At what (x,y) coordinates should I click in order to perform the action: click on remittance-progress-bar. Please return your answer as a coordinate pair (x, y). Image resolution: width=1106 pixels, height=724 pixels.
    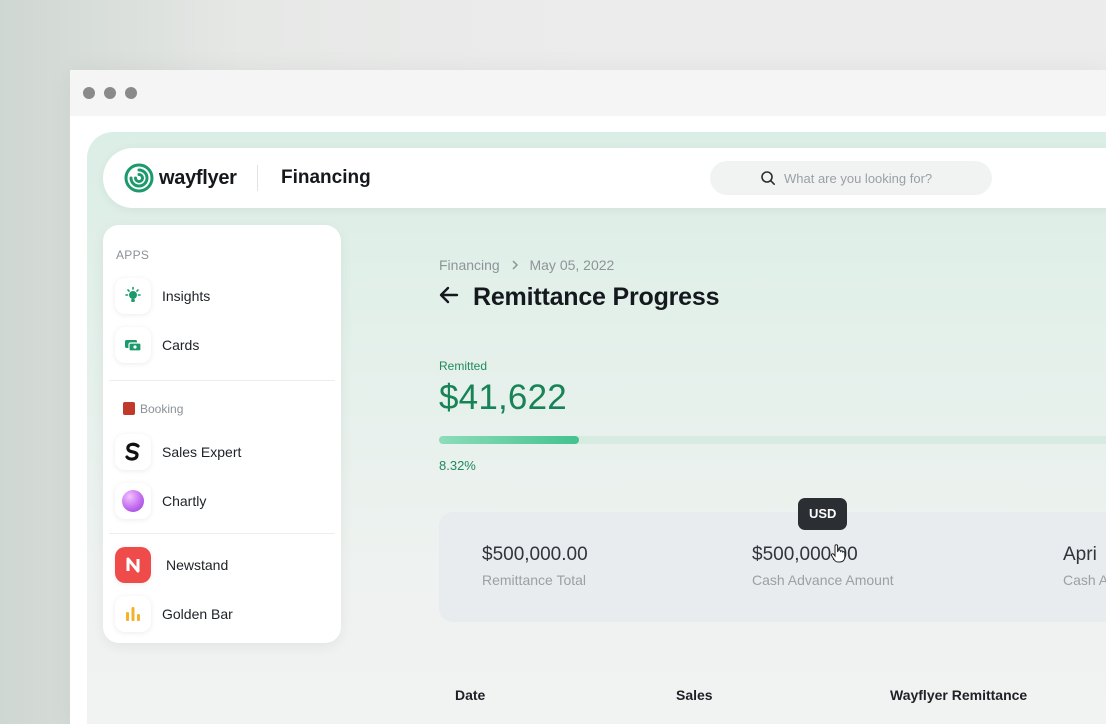
    Looking at the image, I should click on (772, 440).